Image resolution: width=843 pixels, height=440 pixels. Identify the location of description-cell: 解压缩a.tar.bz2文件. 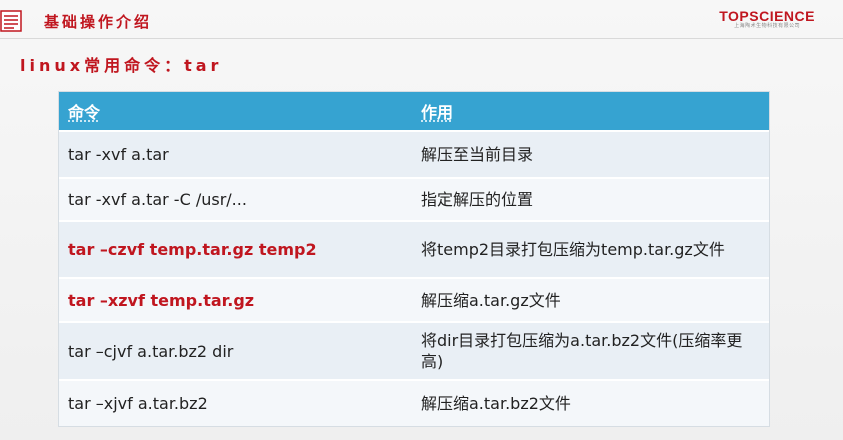
(590, 402).